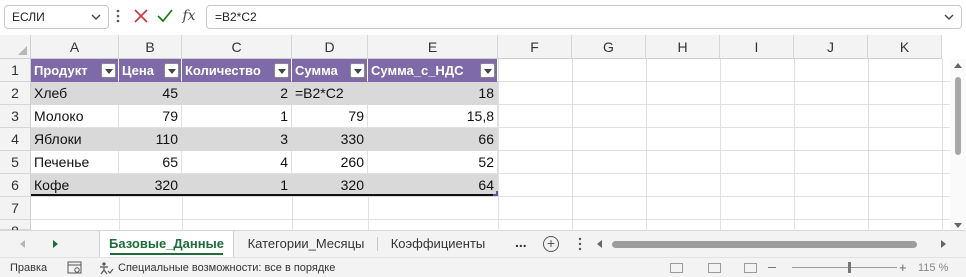  What do you see at coordinates (138, 70) in the screenshot?
I see `header-label: Цена` at bounding box center [138, 70].